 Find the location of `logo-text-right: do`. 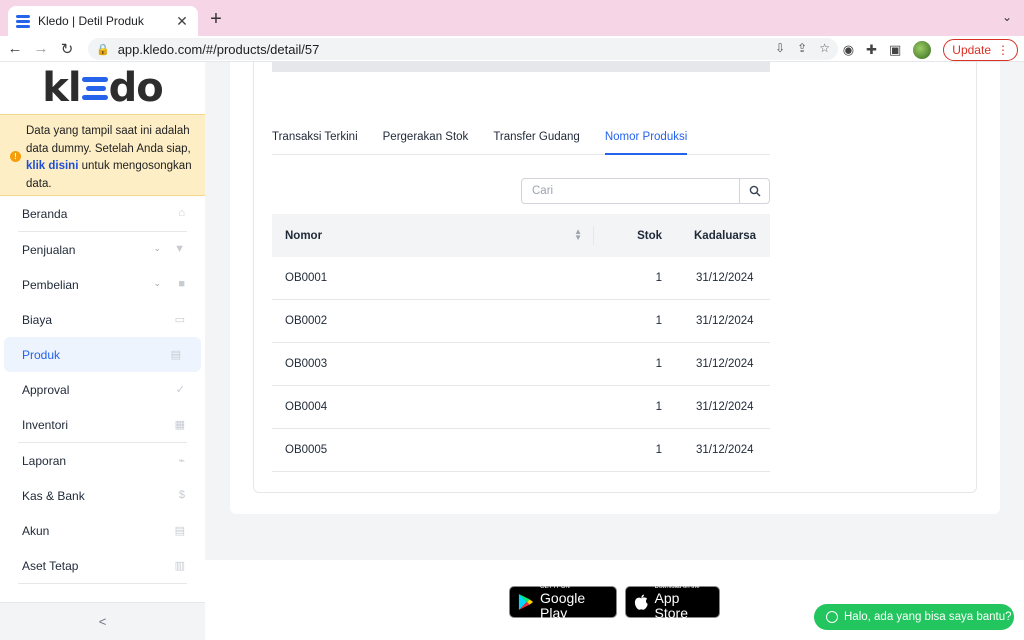

logo-text-right: do is located at coordinates (136, 88).